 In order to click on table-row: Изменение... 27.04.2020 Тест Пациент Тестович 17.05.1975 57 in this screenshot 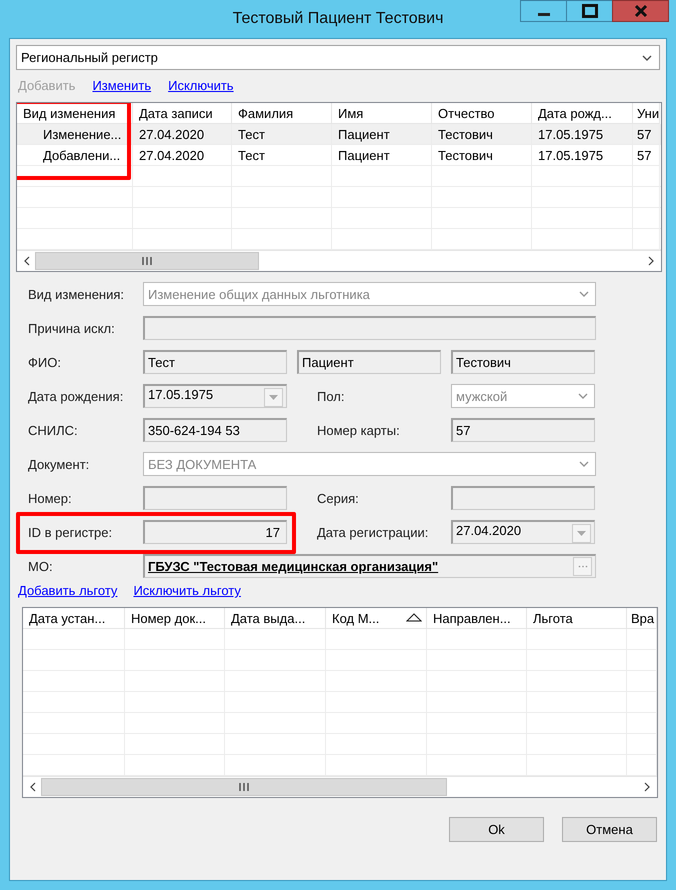, I will do `click(339, 134)`.